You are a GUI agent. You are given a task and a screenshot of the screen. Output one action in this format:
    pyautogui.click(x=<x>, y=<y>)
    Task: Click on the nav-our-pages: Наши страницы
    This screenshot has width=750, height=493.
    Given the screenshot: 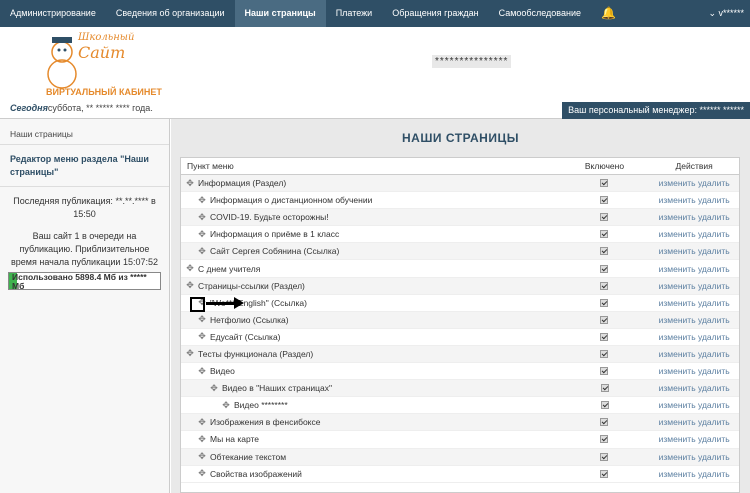 What is the action you would take?
    pyautogui.click(x=280, y=13)
    